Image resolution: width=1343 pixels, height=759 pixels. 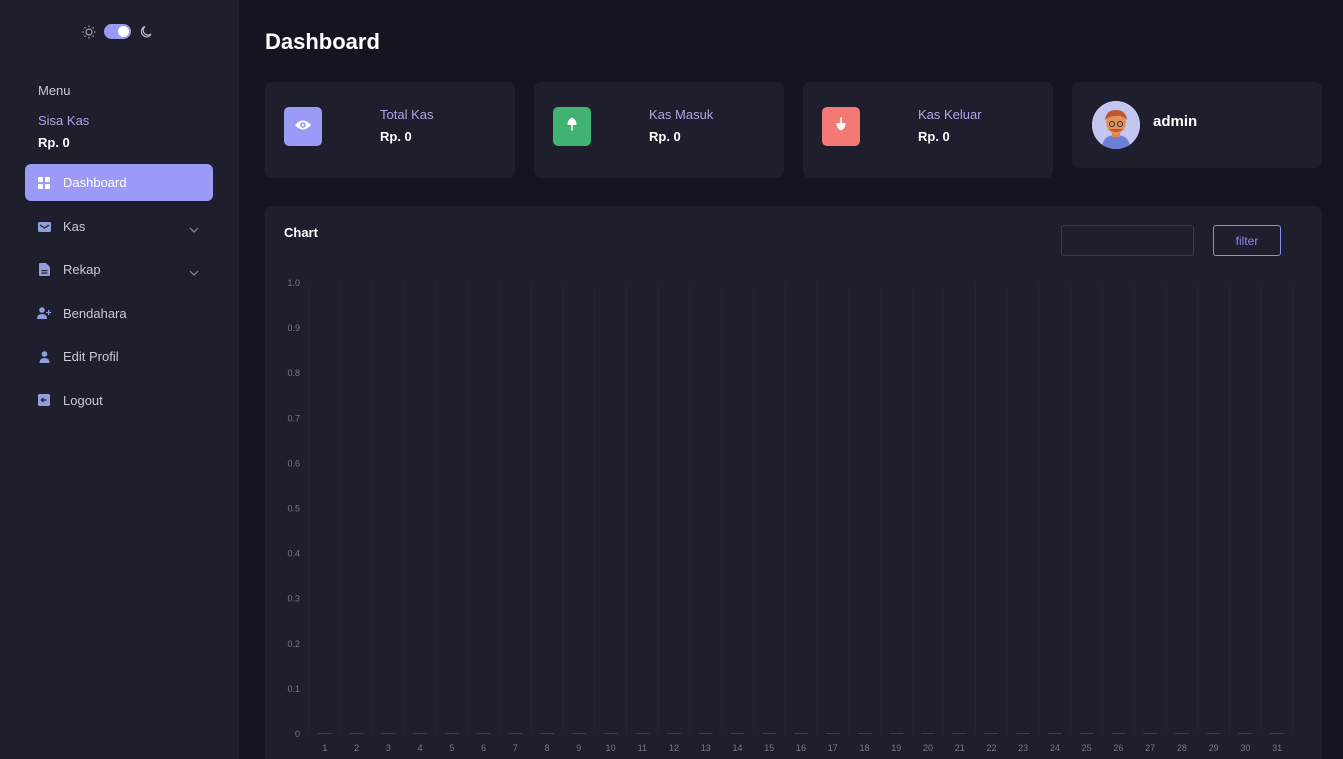 I want to click on x-tick-label: 16, so click(x=801, y=748).